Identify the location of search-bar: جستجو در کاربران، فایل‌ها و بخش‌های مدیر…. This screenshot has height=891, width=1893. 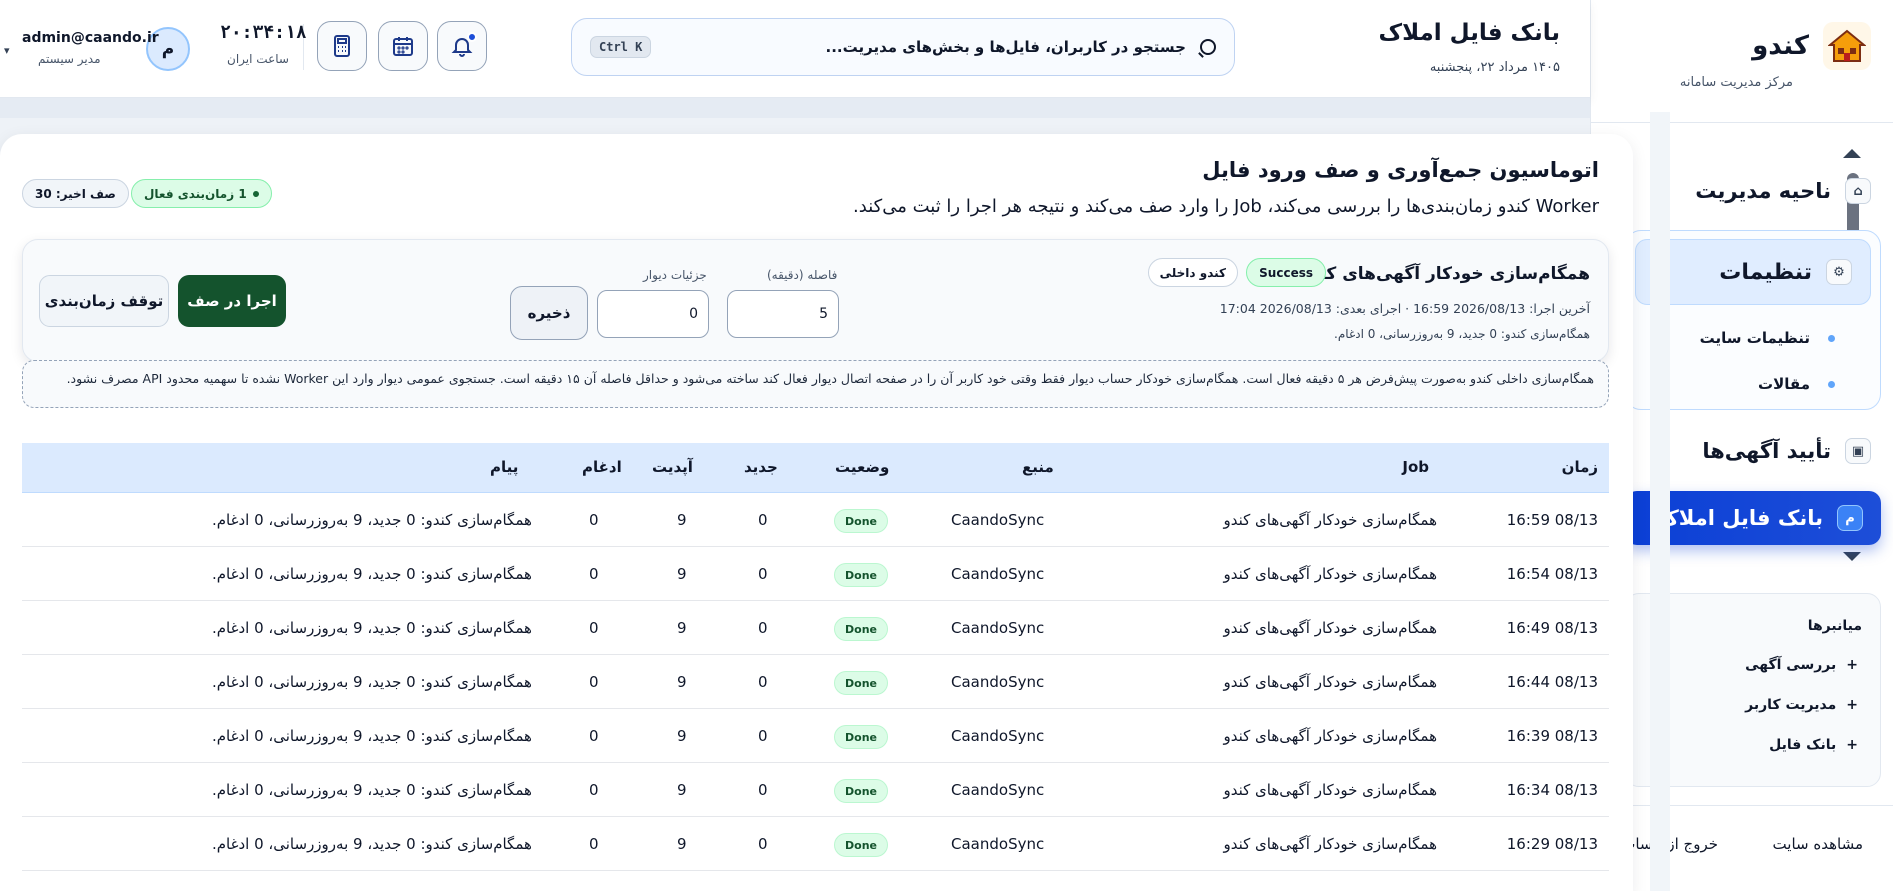
(903, 47).